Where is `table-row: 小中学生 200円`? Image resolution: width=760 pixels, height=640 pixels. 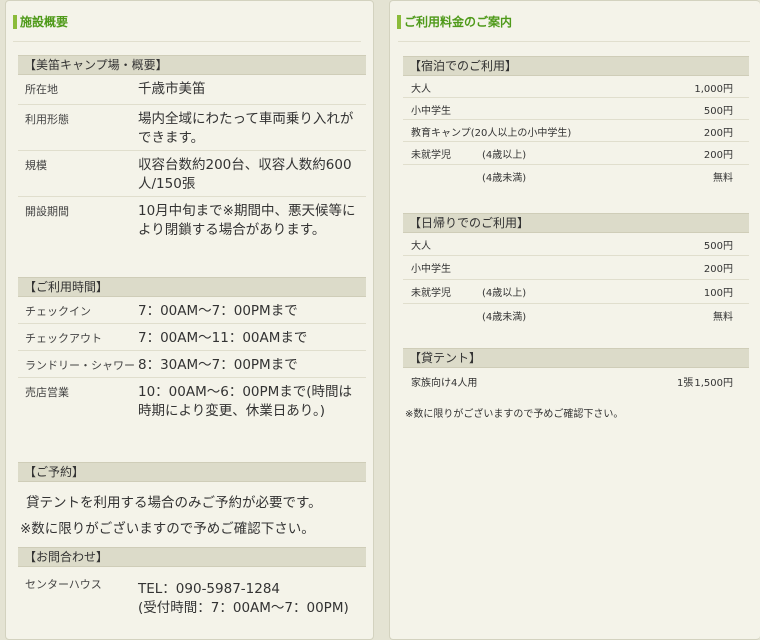
table-row: 小中学生 200円 is located at coordinates (576, 268).